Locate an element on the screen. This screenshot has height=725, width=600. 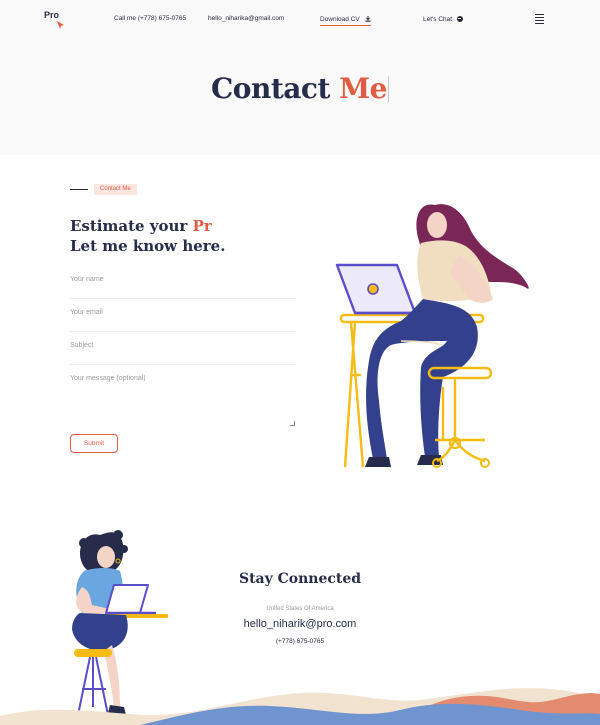
message-placeholder: Your message (optional) is located at coordinates (108, 378).